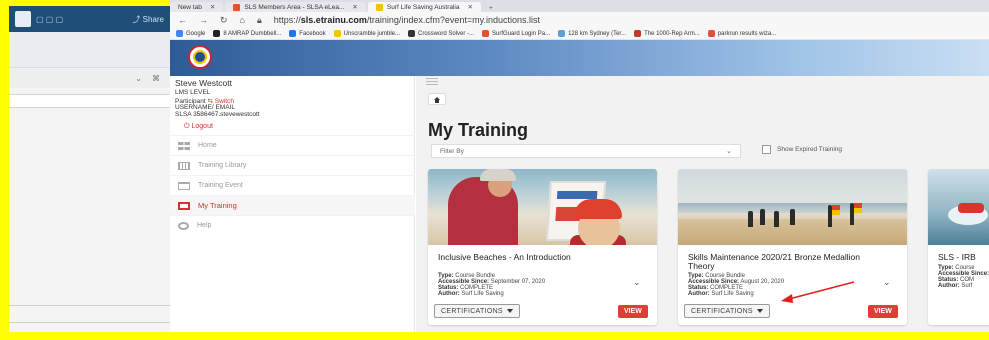  I want to click on logout-icon: ⏻, so click(187, 126).